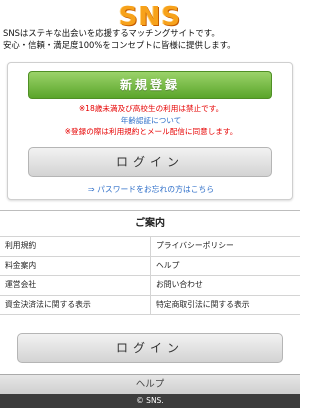  What do you see at coordinates (225, 285) in the screenshot?
I see `contact-link: お問い合わせ` at bounding box center [225, 285].